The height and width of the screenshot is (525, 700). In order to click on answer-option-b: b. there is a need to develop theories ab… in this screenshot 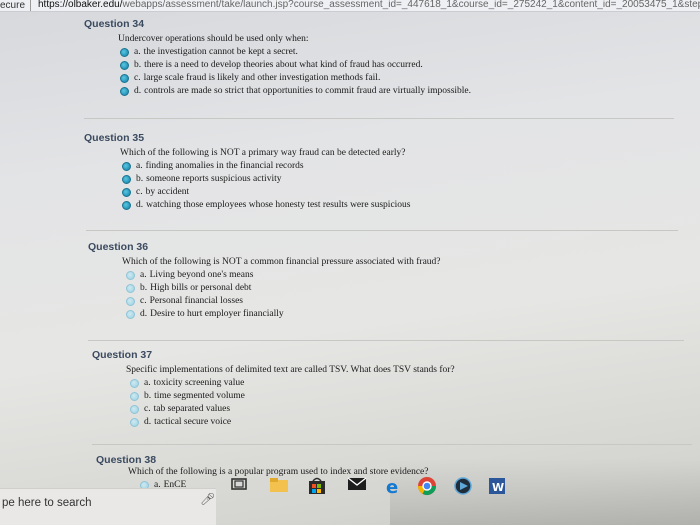, I will do `click(382, 65)`.